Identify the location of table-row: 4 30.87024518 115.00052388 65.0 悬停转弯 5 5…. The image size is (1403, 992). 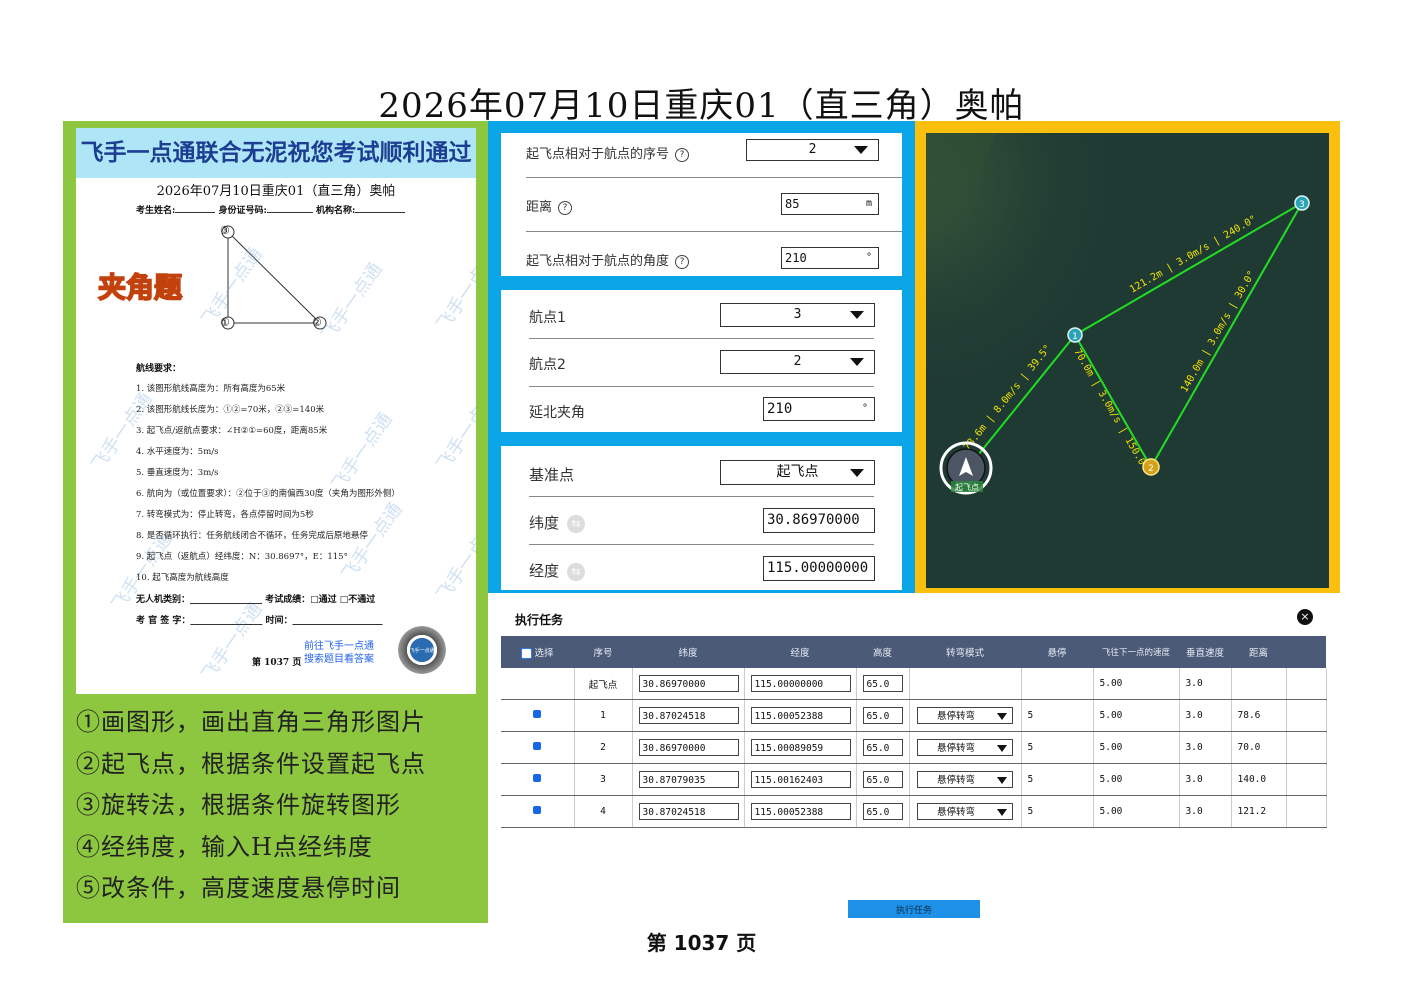
(914, 811).